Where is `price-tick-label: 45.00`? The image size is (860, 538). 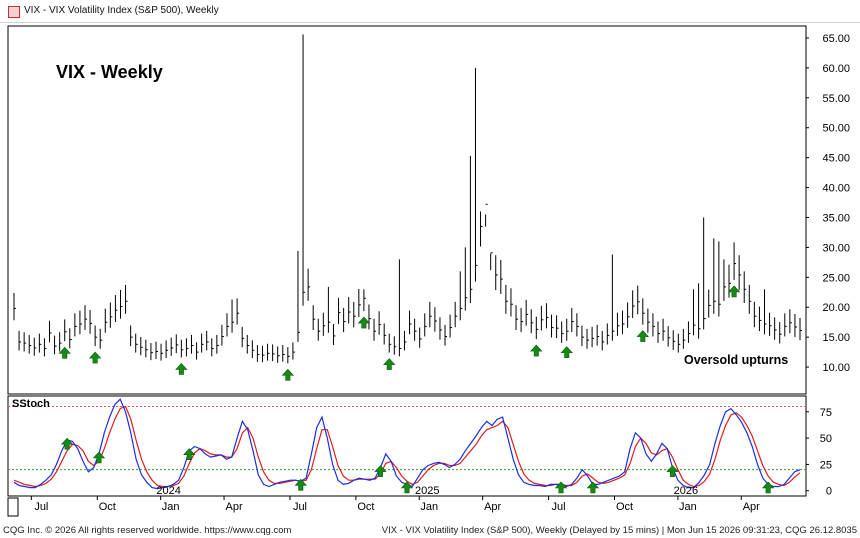
price-tick-label: 45.00 is located at coordinates (836, 159).